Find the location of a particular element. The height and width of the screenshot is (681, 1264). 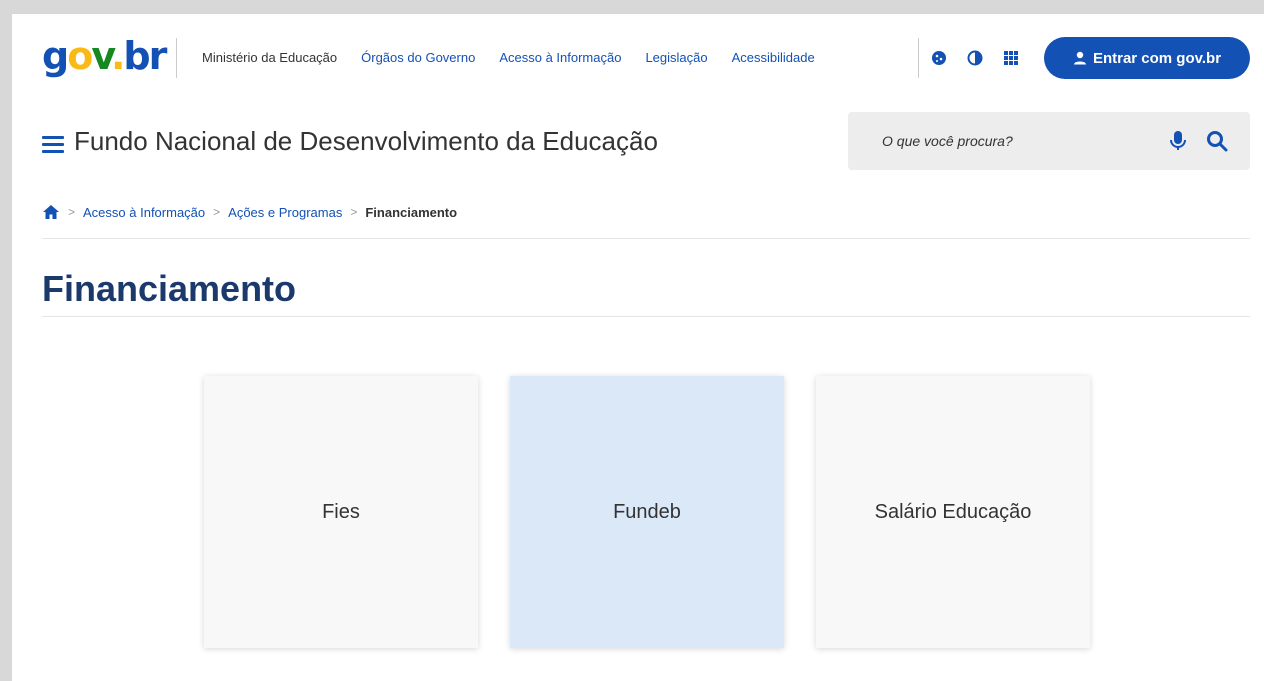

microphone-icon is located at coordinates (1178, 141).